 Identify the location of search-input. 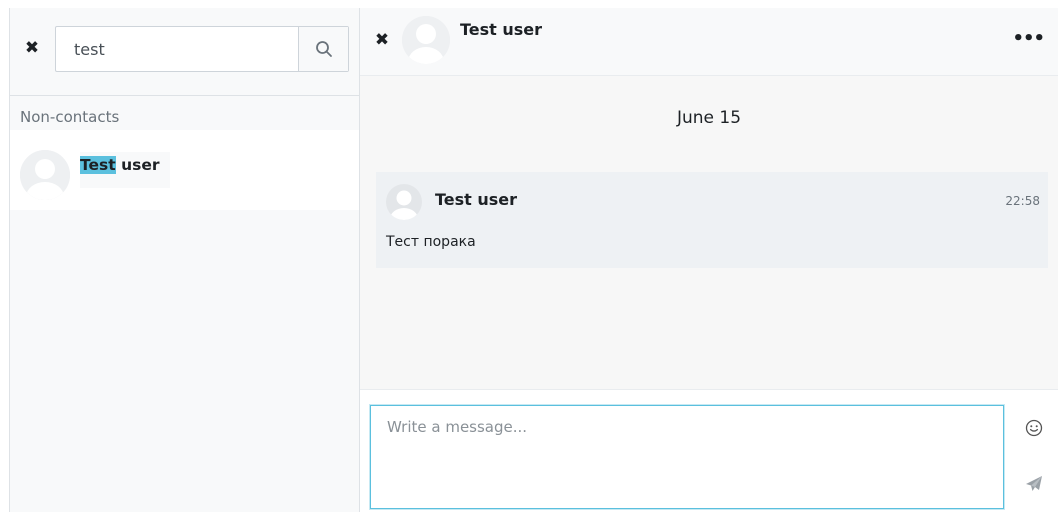
(176, 49).